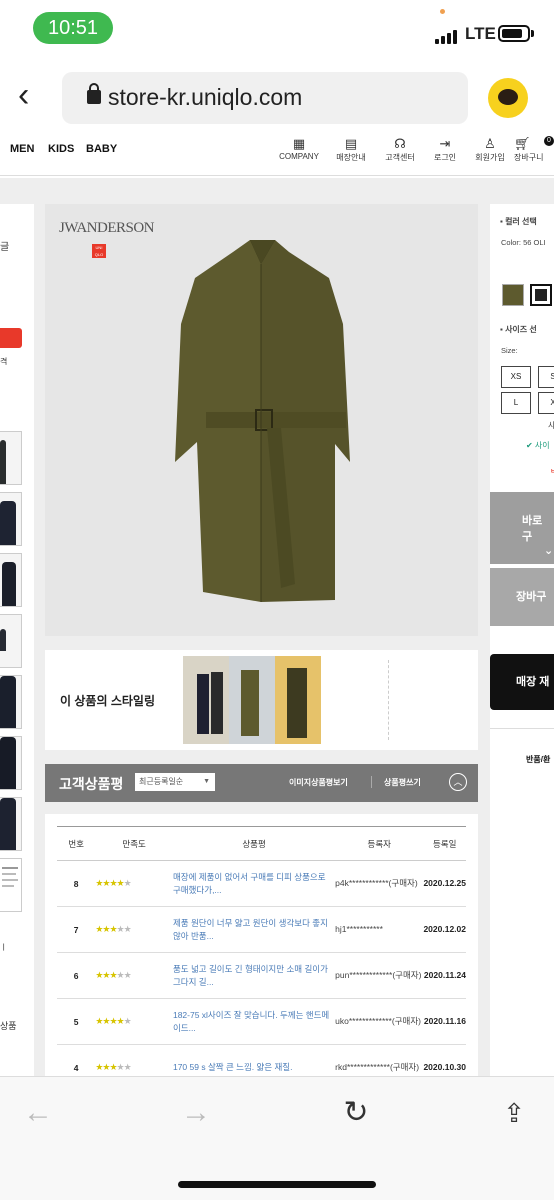  What do you see at coordinates (254, 1060) in the screenshot?
I see `review-text-link: 170 59 s 살짝 큰 느낌. 얇은 재질.` at bounding box center [254, 1060].